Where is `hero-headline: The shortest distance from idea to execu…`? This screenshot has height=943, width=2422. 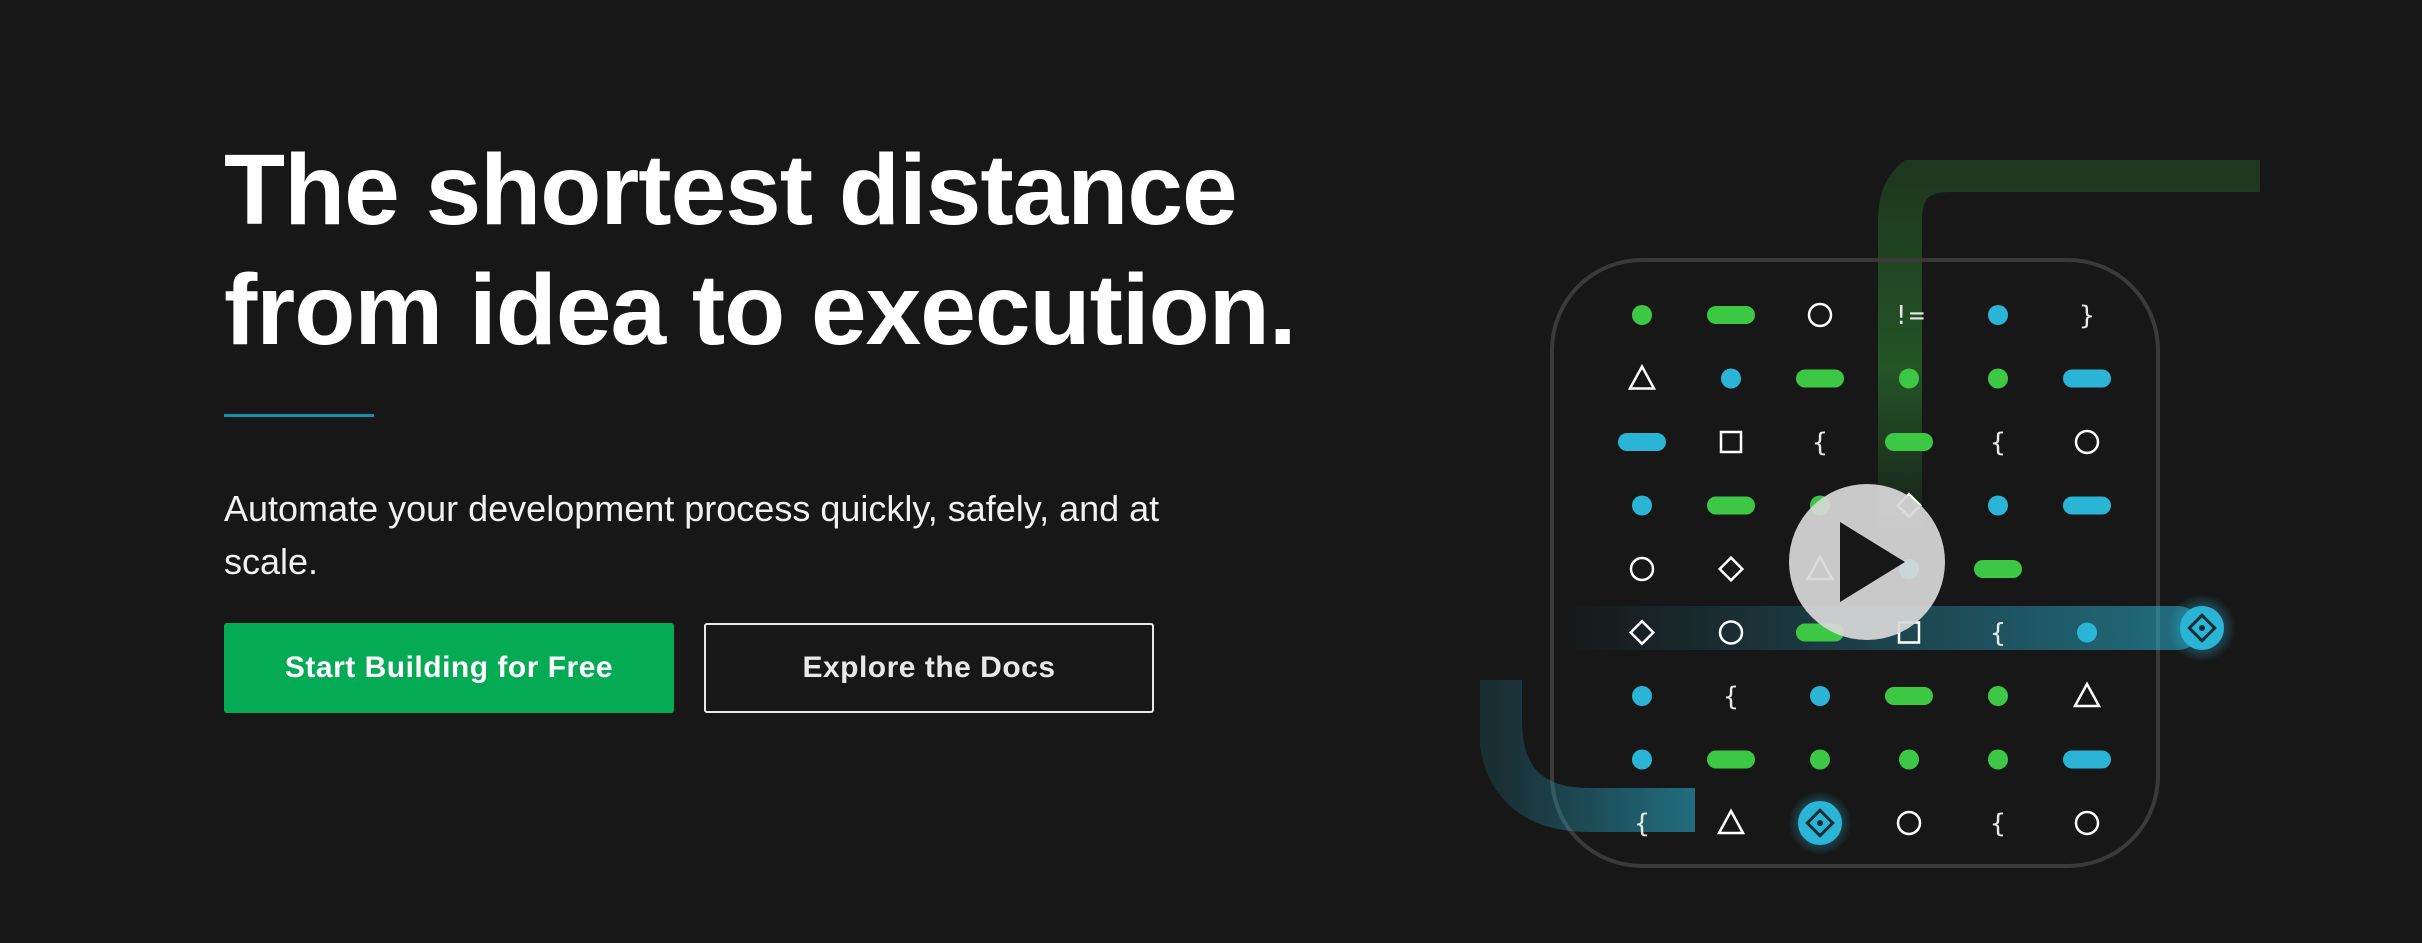
hero-headline: The shortest distance from idea to execu… is located at coordinates (774, 250).